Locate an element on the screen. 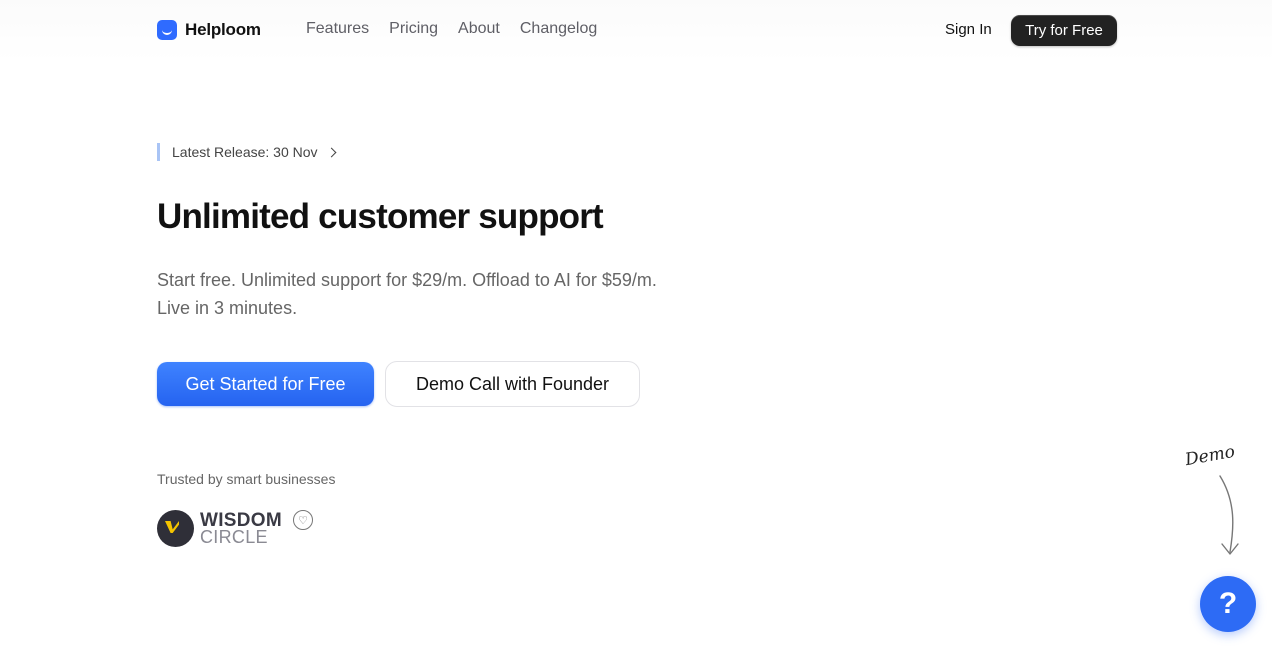 The height and width of the screenshot is (652, 1272). demo-call-button: Demo Call with Founder is located at coordinates (512, 384).